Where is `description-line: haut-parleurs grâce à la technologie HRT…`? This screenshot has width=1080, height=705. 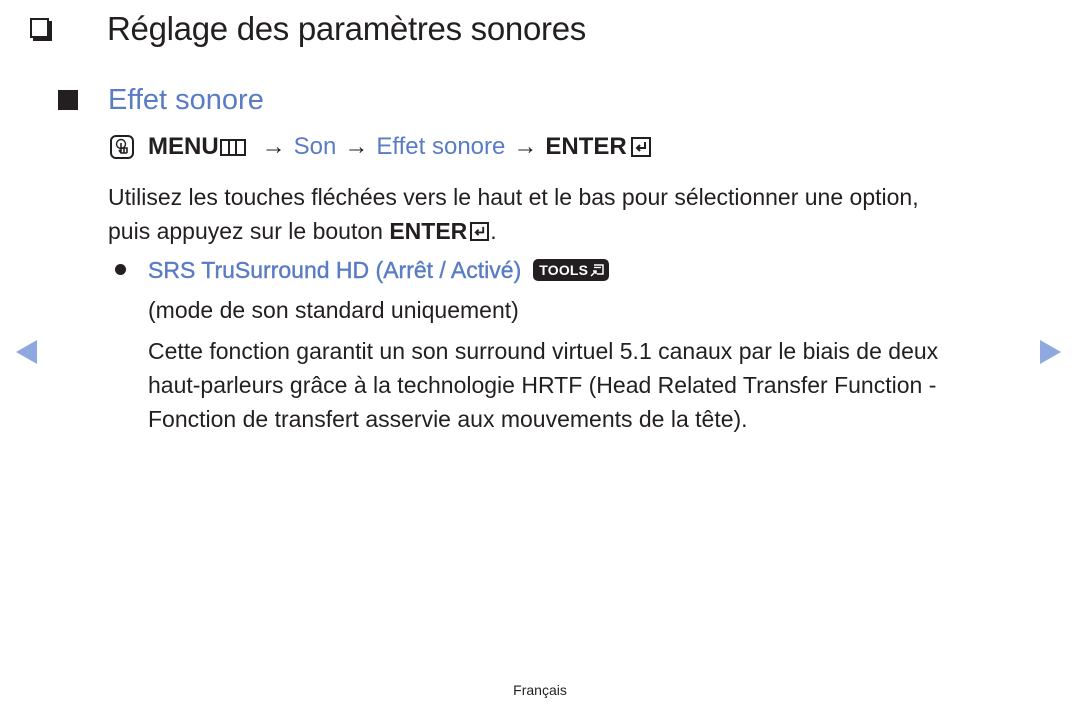 description-line: haut-parleurs grâce à la technologie HRT… is located at coordinates (542, 385).